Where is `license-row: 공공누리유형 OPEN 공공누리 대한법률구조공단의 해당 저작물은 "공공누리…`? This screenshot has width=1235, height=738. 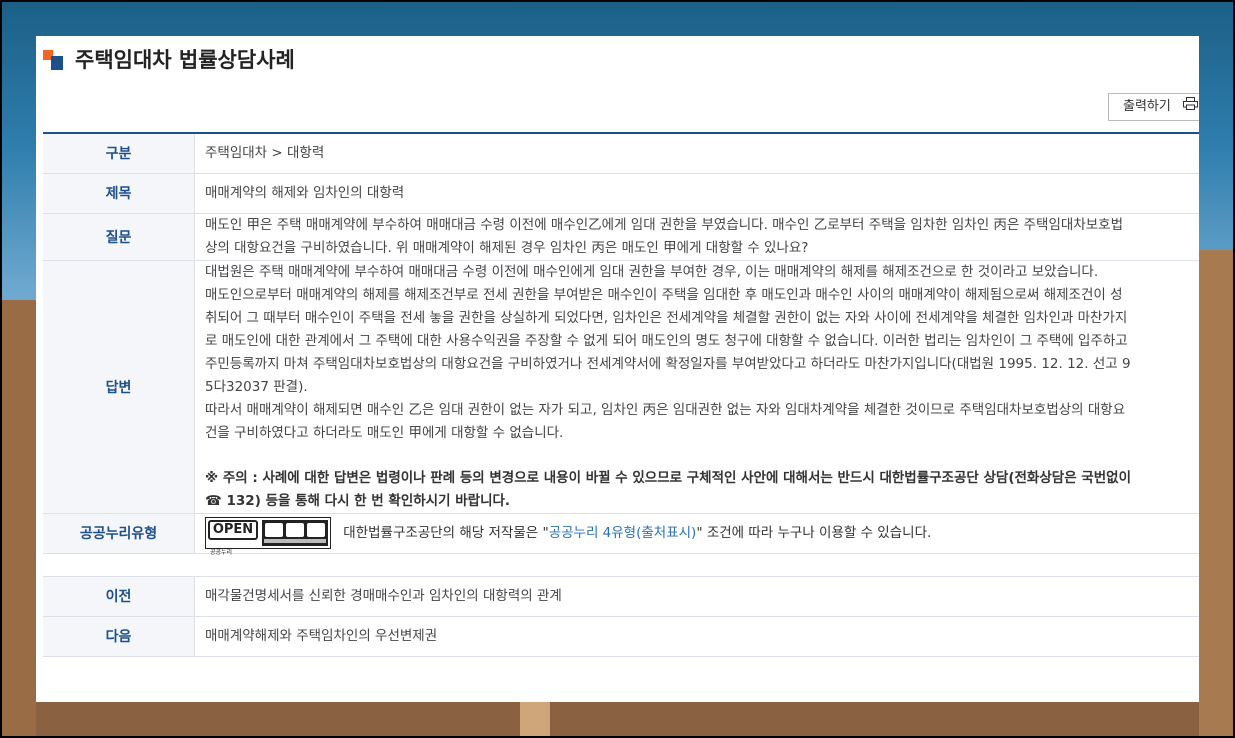
license-row: 공공누리유형 OPEN 공공누리 대한법률구조공단의 해당 저작물은 "공공누리… is located at coordinates (621, 534).